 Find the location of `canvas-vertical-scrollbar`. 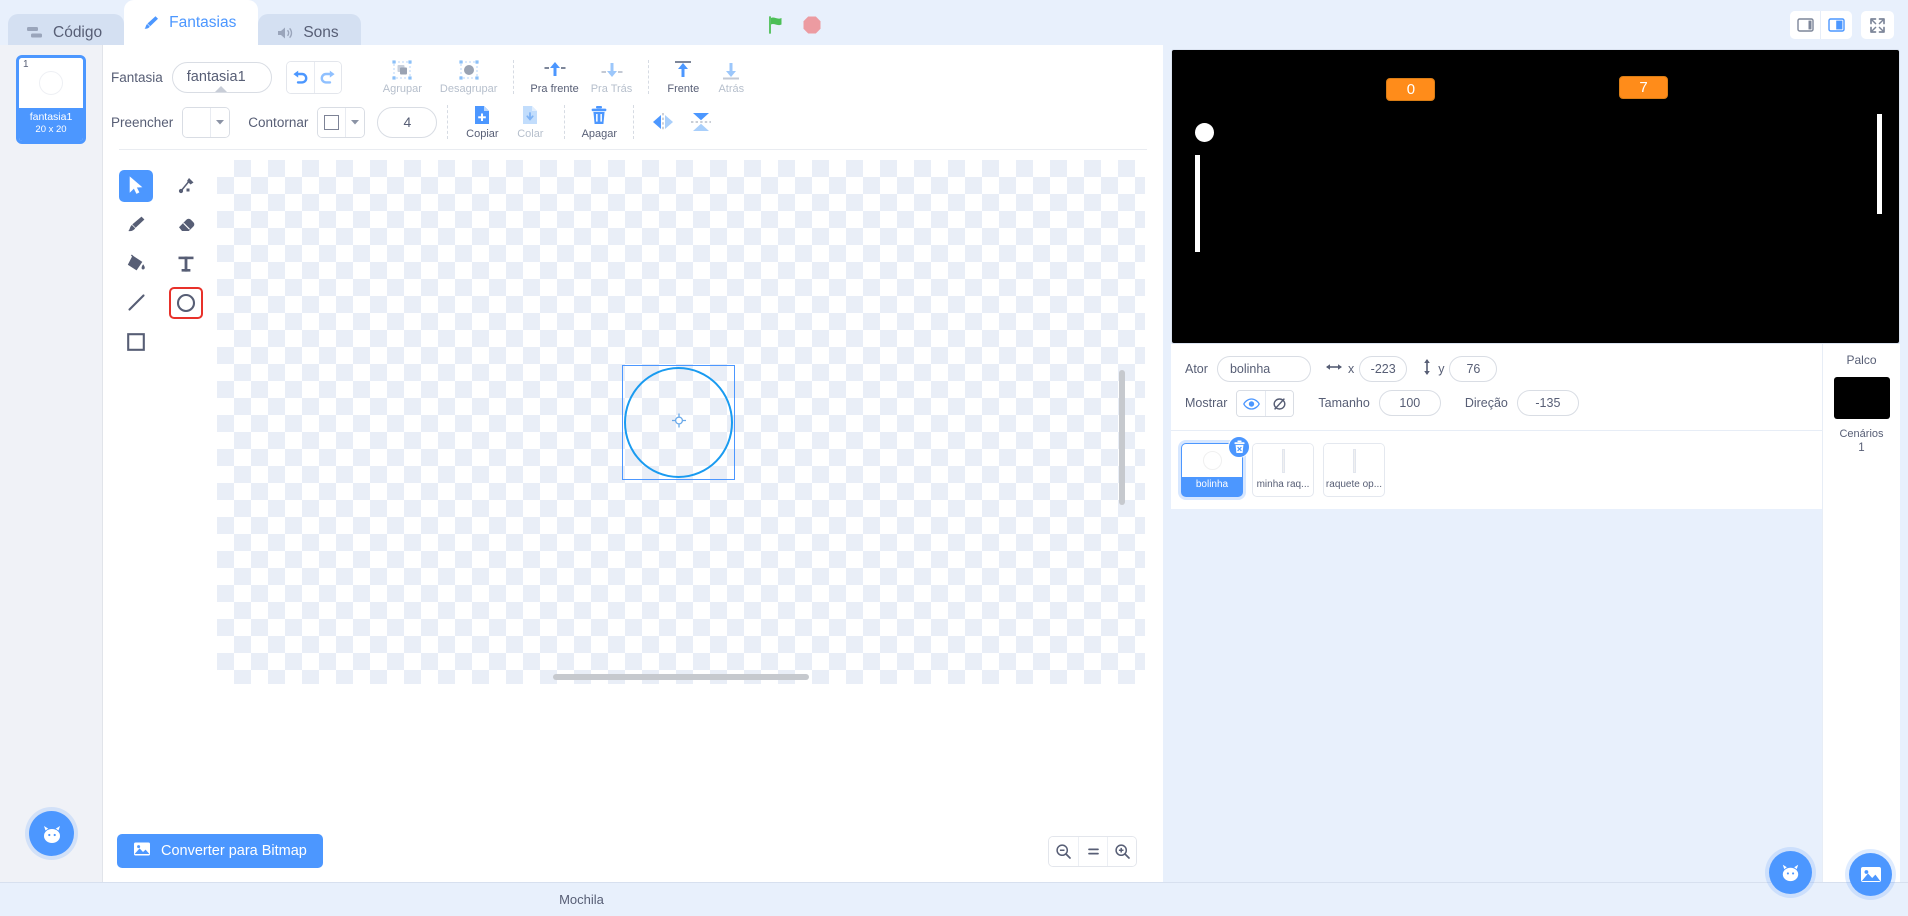

canvas-vertical-scrollbar is located at coordinates (1122, 437).